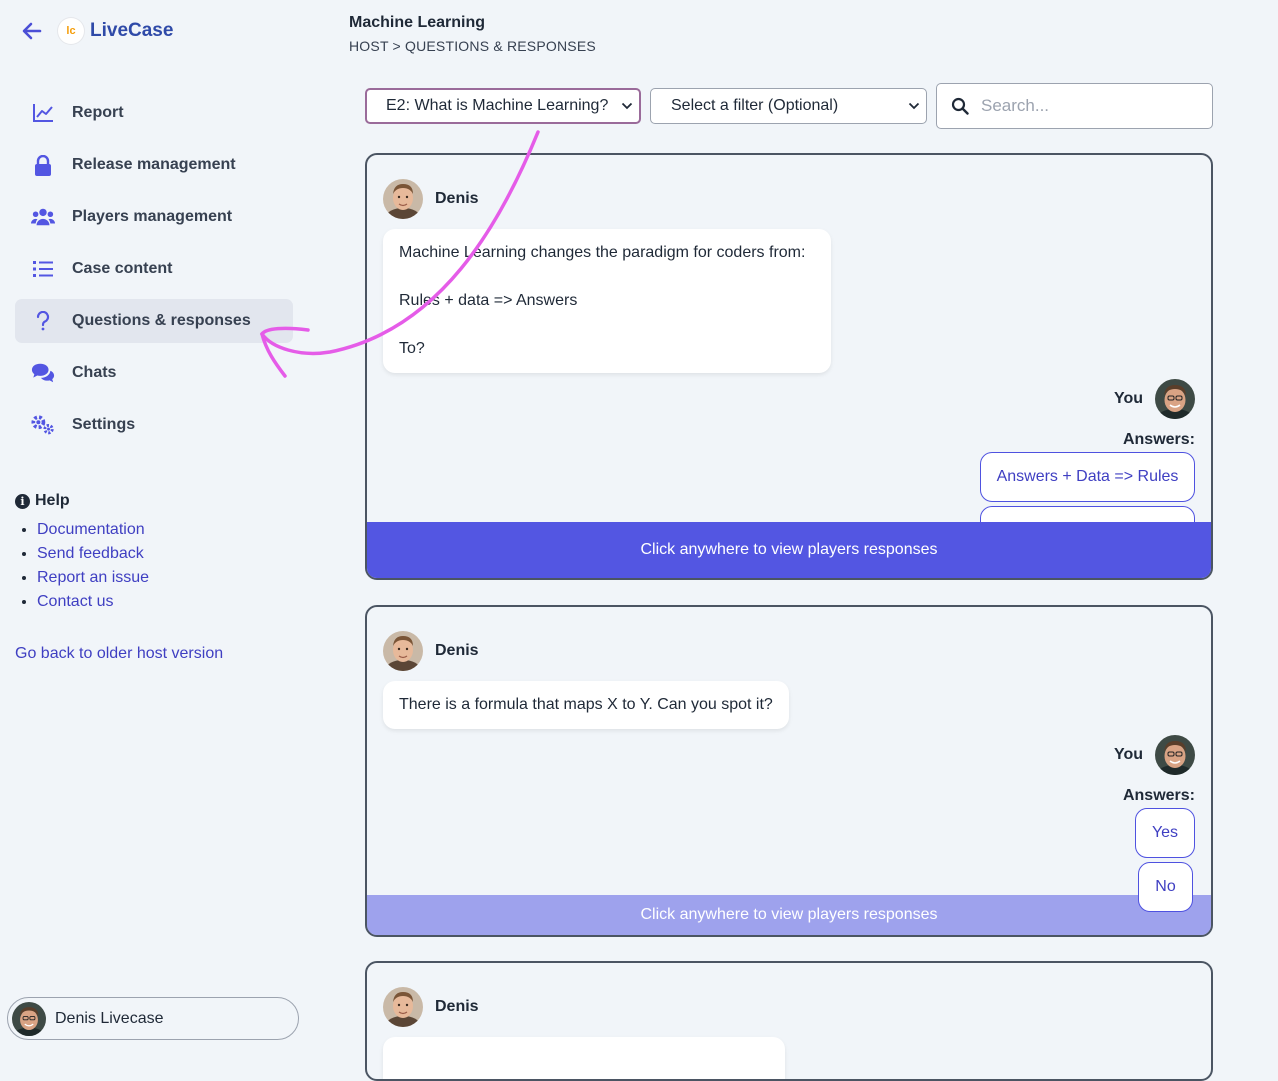  What do you see at coordinates (43, 373) in the screenshot?
I see `comments-icon` at bounding box center [43, 373].